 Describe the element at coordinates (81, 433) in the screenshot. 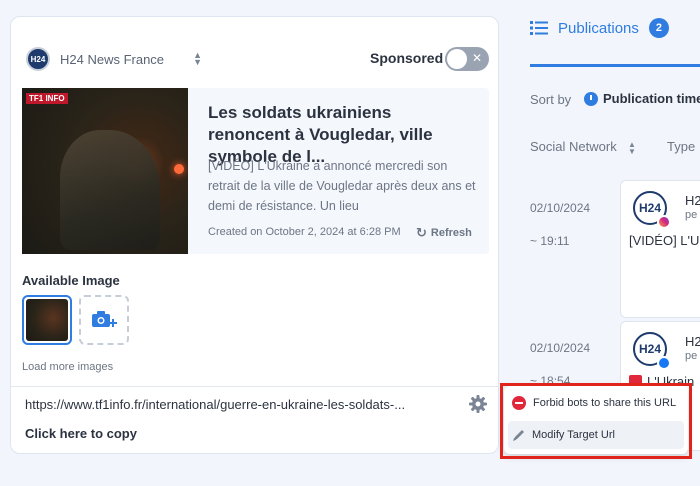

I see `copy-link-button: Click here to copy` at that location.